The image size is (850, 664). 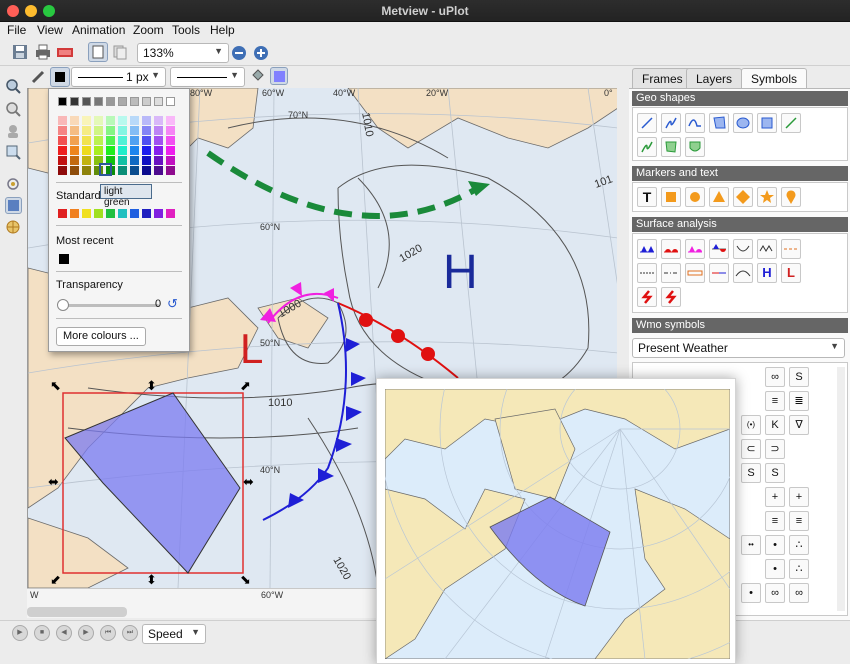 I want to click on location-tool-icon, so click(x=13, y=184).